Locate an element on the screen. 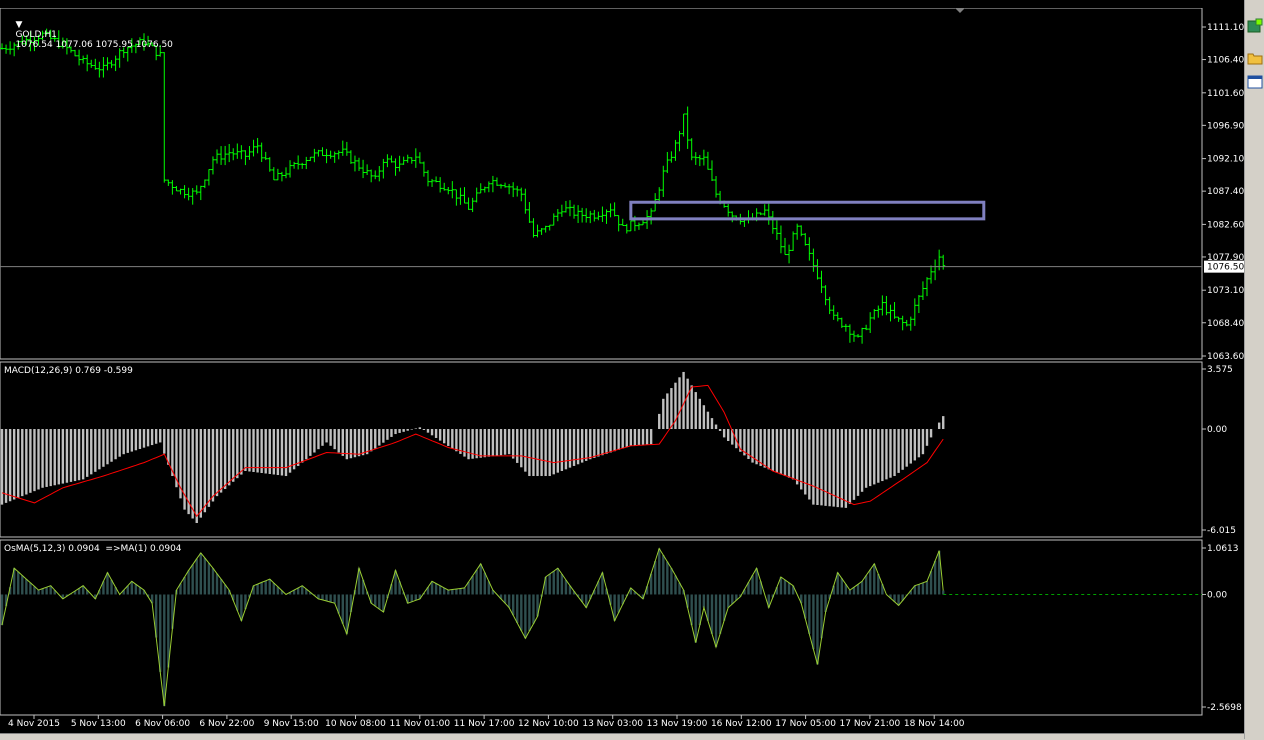 Image resolution: width=1264 pixels, height=740 pixels. current-price-label: 1076.50 is located at coordinates (1225, 268).